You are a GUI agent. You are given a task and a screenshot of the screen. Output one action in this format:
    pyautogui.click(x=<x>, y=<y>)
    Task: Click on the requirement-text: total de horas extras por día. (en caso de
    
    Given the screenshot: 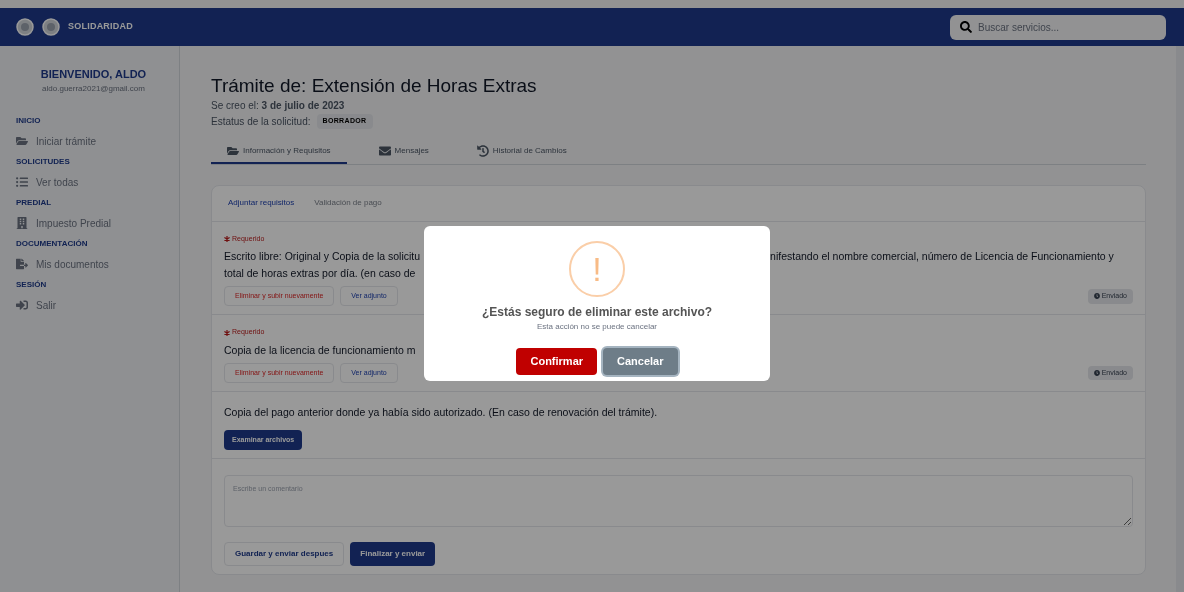 What is the action you would take?
    pyautogui.click(x=320, y=274)
    